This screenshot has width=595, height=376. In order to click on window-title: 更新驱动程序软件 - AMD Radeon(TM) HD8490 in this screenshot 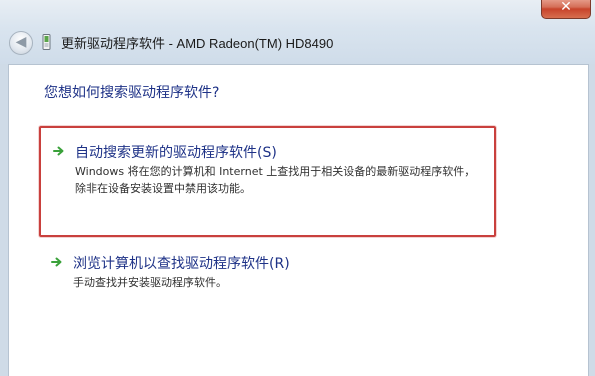, I will do `click(197, 43)`.